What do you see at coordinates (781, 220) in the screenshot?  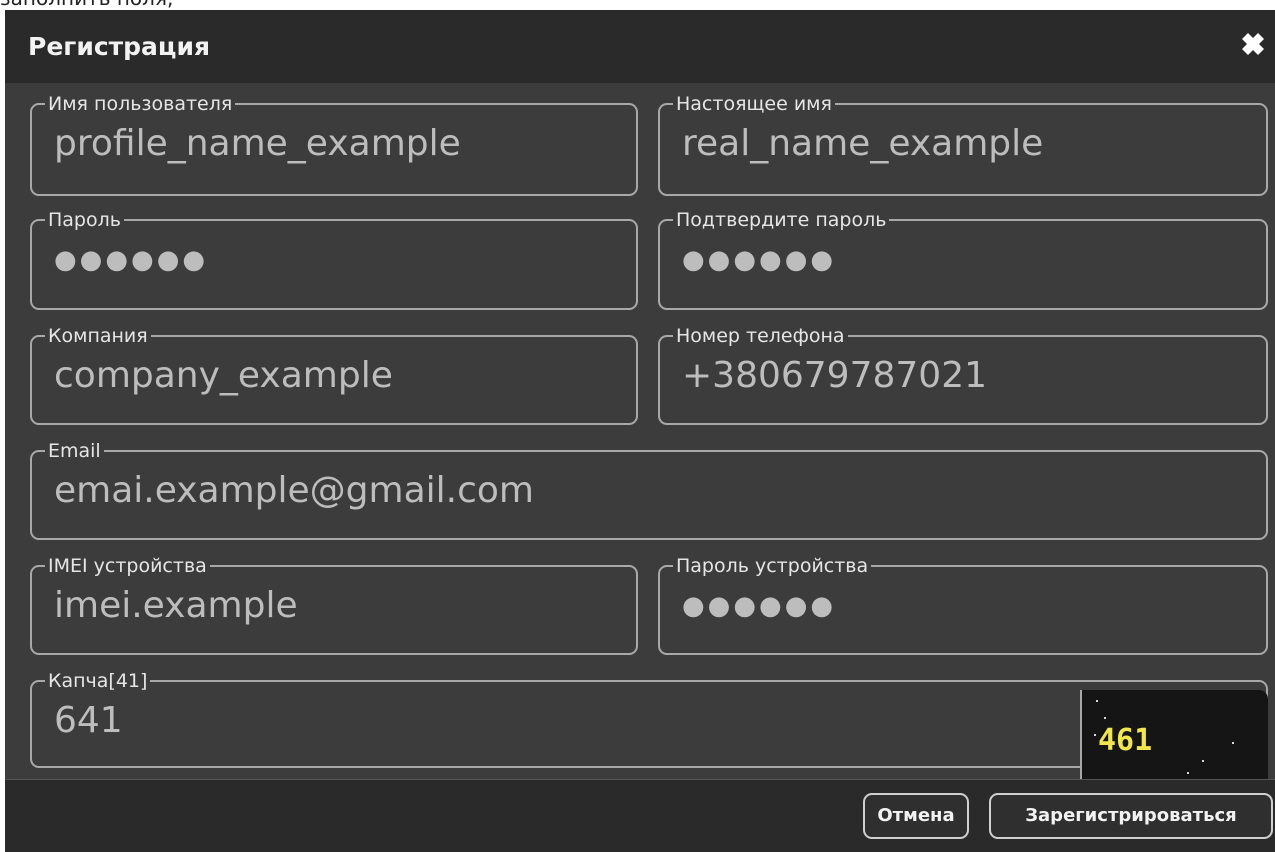 I see `confirm-password-label: Подтвердите пароль` at bounding box center [781, 220].